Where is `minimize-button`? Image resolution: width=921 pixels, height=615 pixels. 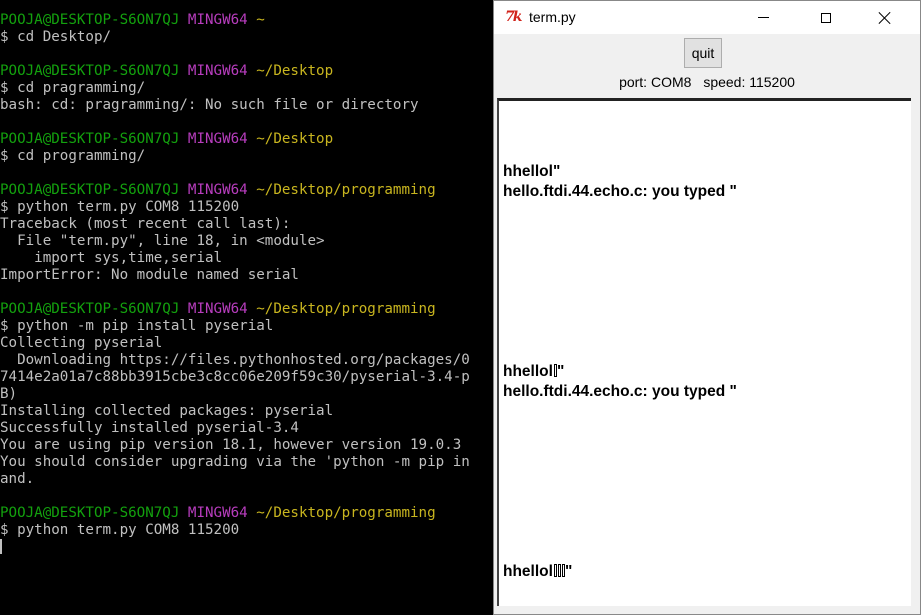
minimize-button is located at coordinates (763, 17).